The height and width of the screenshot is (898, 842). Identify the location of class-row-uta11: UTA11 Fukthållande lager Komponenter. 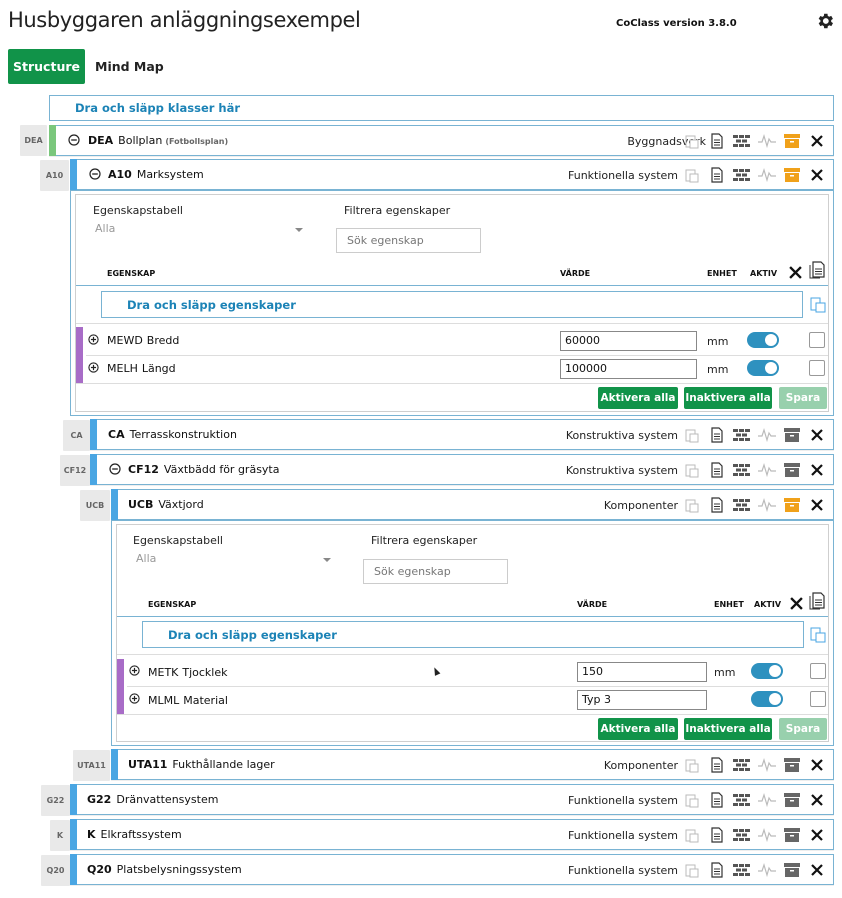
(472, 764).